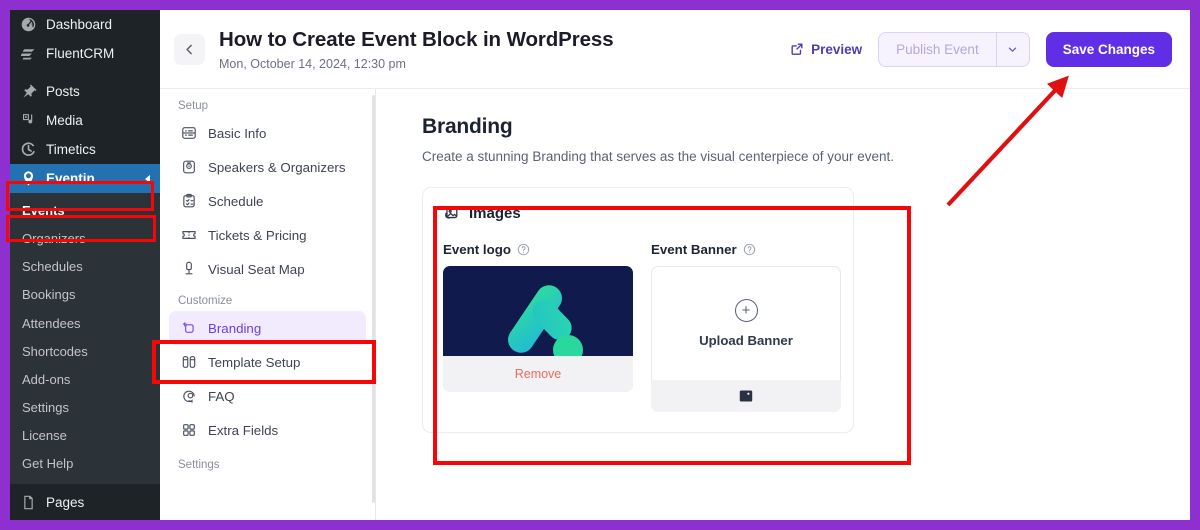  I want to click on nav-item-speakers-organizers: Speakers & Organizers, so click(267, 167).